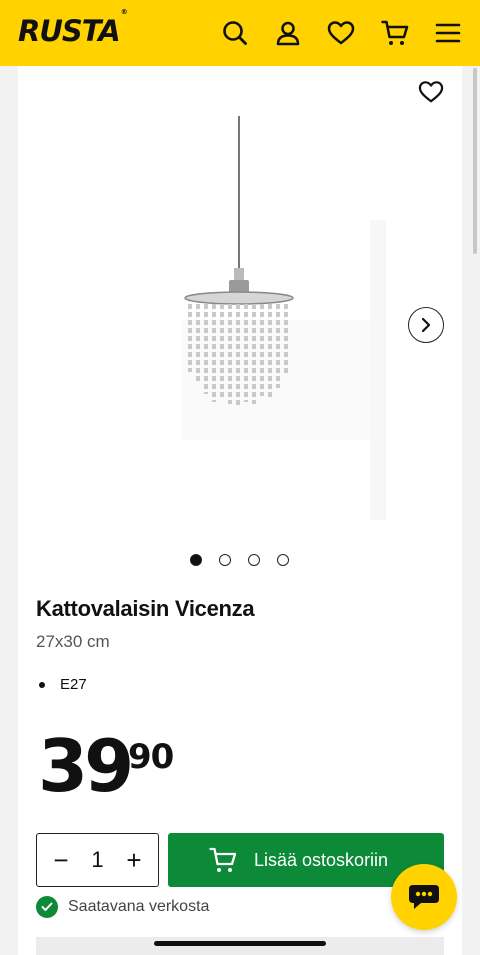  I want to click on gallery-pagination, so click(245, 561).